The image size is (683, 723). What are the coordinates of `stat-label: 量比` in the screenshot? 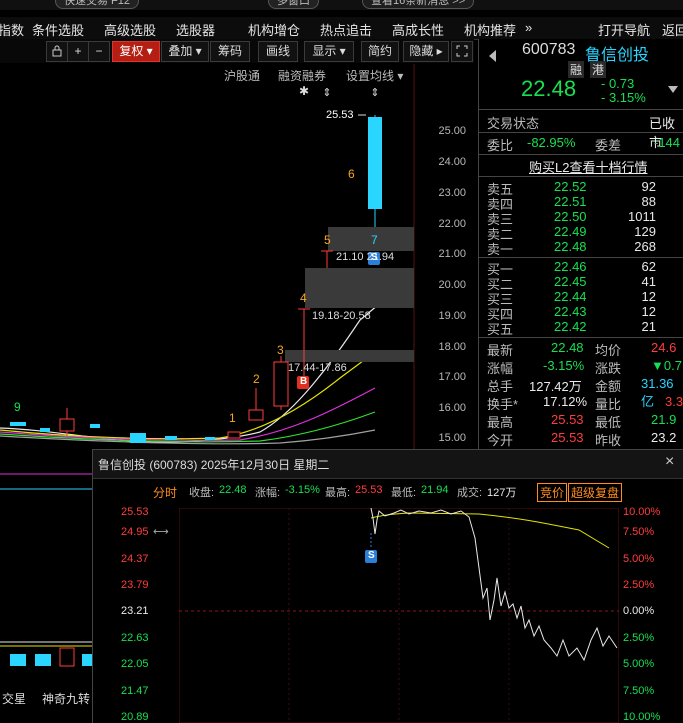 It's located at (608, 404).